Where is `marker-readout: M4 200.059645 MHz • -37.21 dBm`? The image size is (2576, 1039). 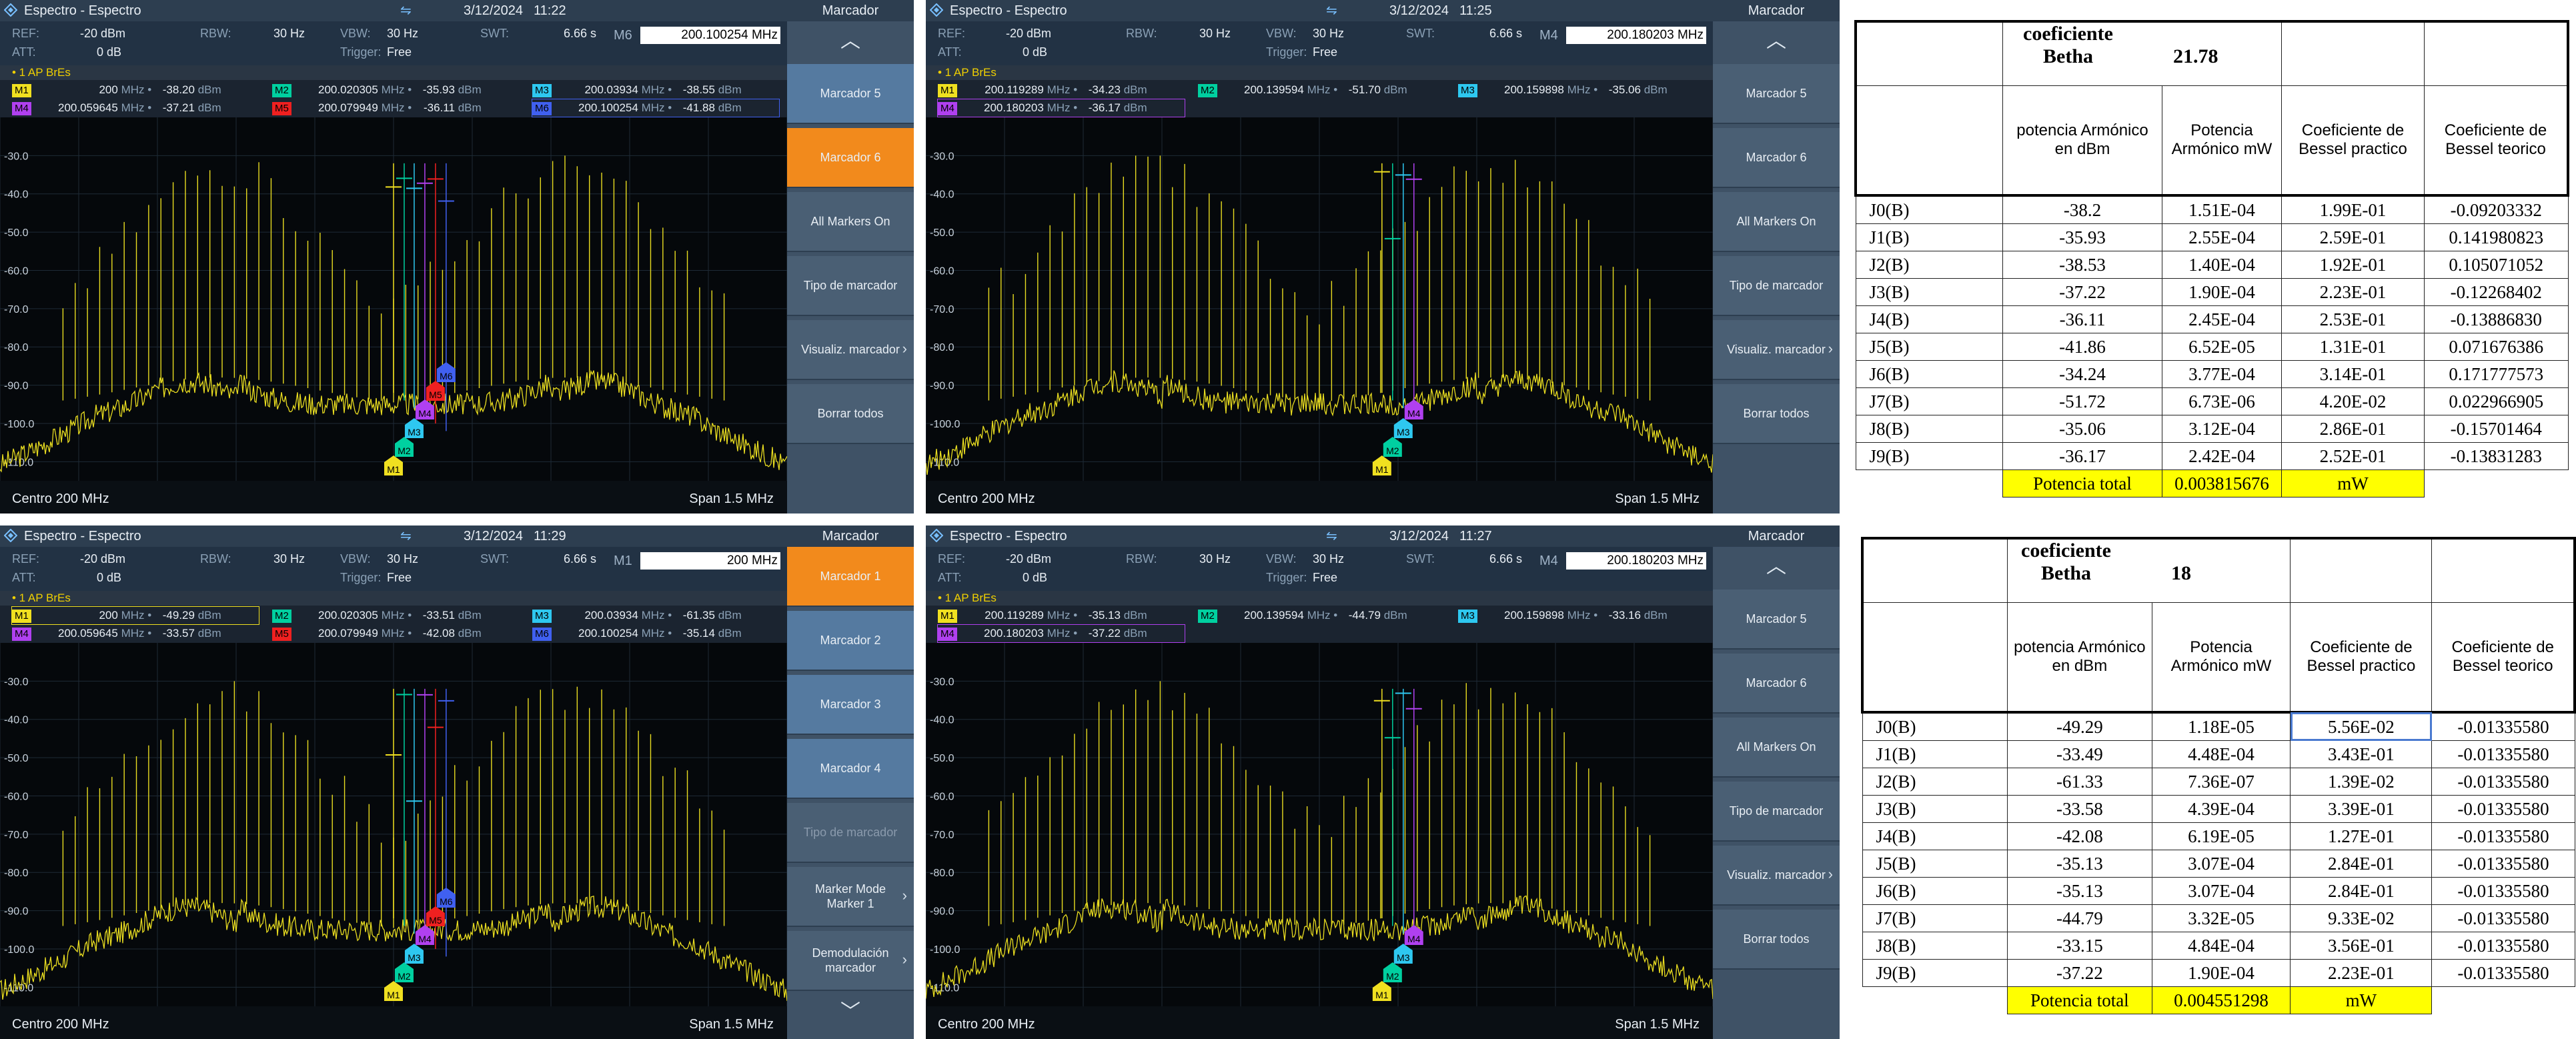 marker-readout: M4 200.059645 MHz • -37.21 dBm is located at coordinates (117, 108).